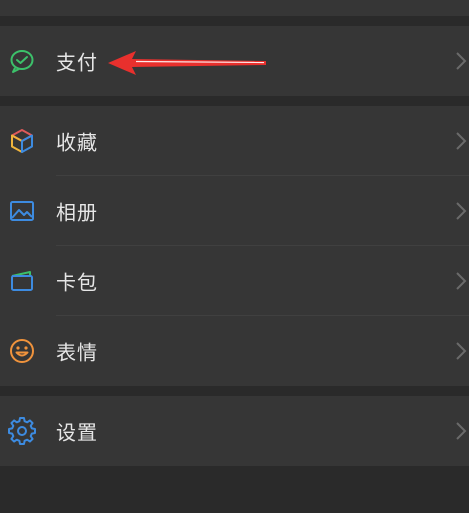 This screenshot has height=513, width=469. Describe the element at coordinates (22, 141) in the screenshot. I see `cube-icon` at that location.